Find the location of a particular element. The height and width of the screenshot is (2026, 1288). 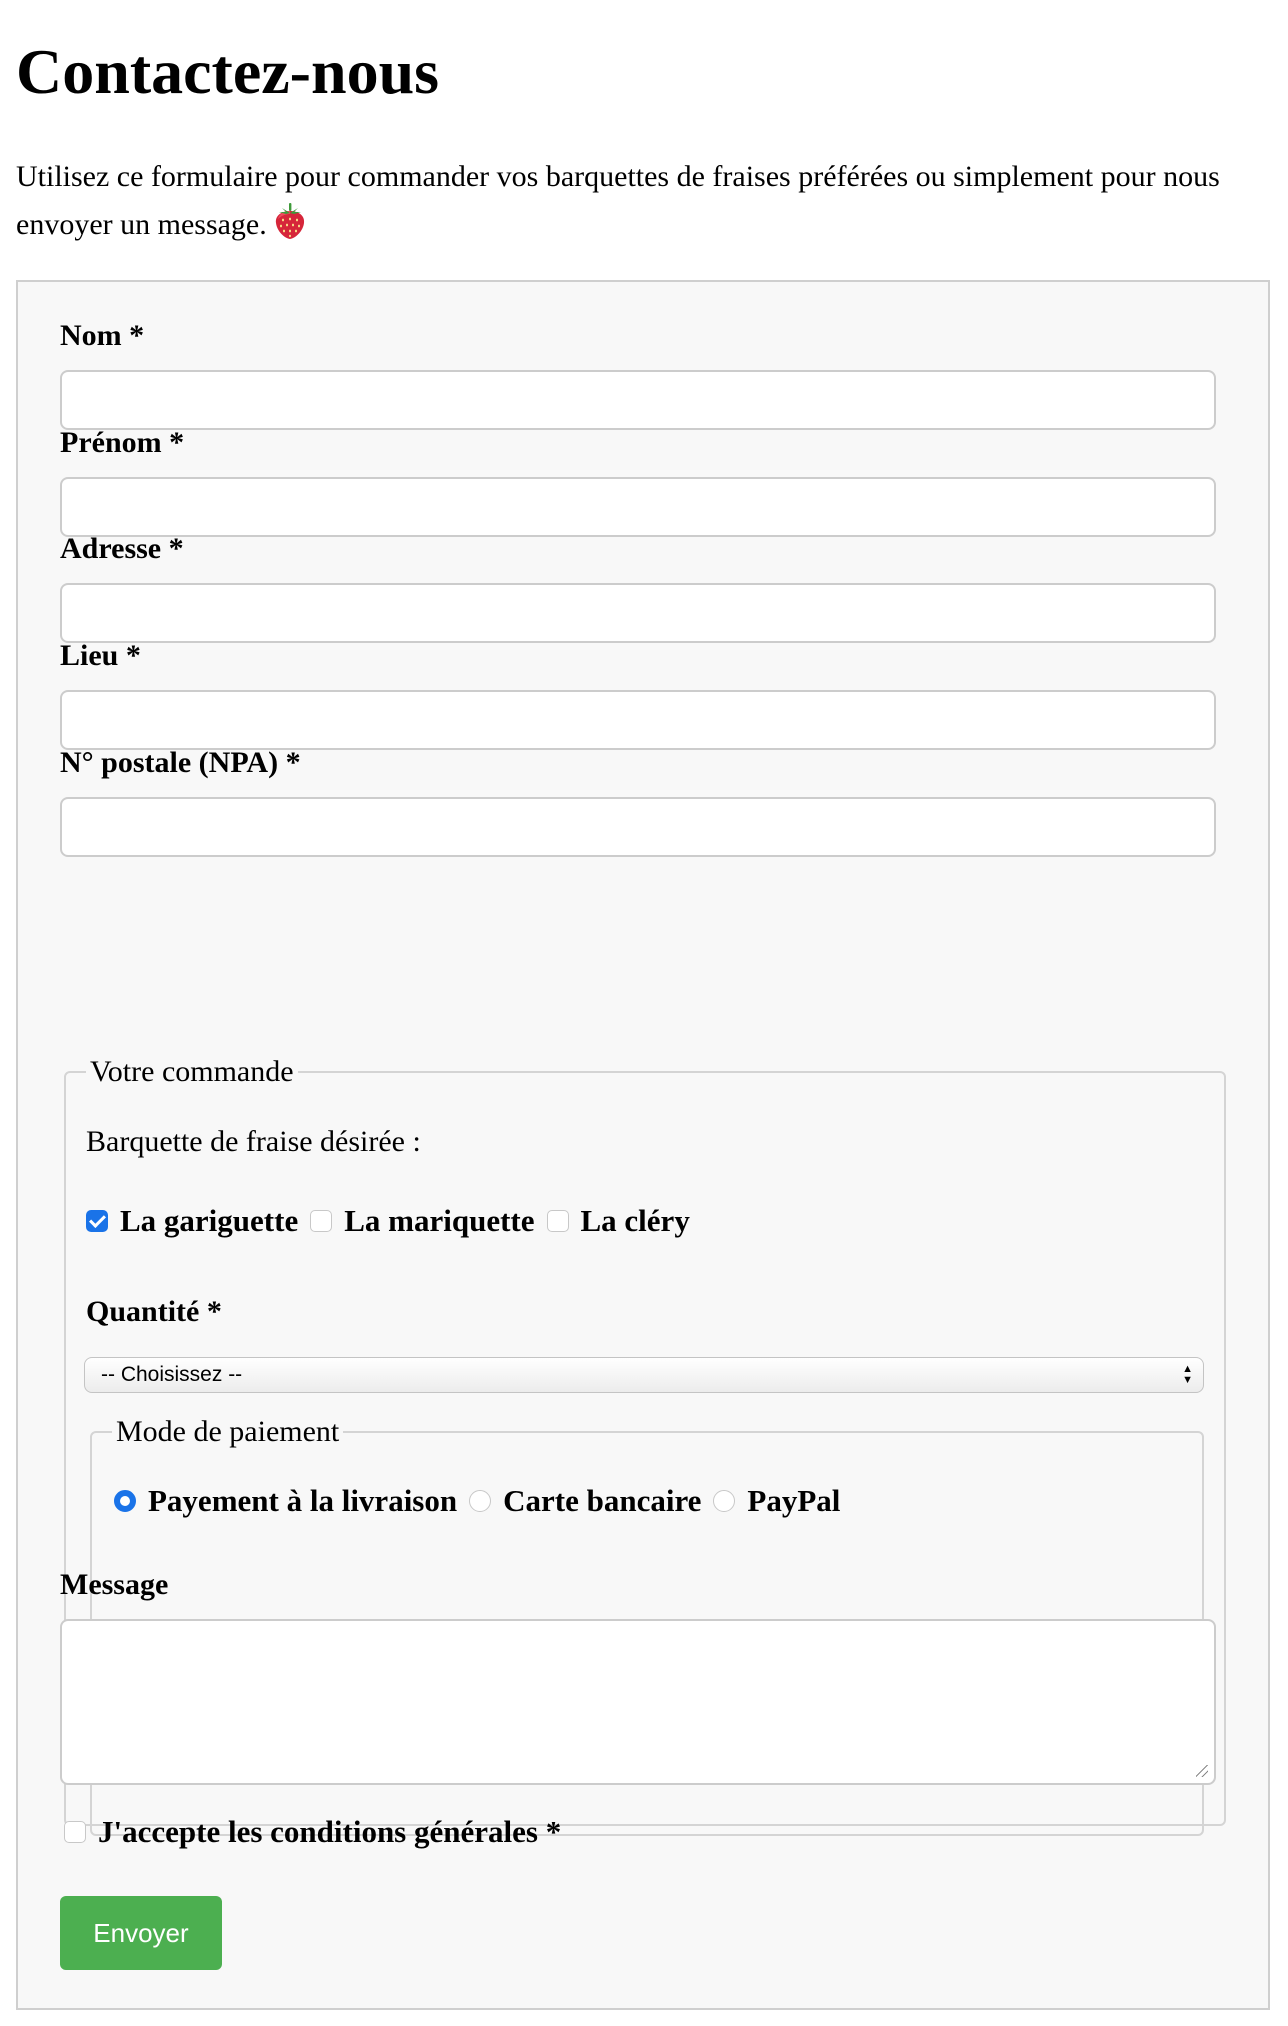

accept-terms-checkbox is located at coordinates (75, 1832).